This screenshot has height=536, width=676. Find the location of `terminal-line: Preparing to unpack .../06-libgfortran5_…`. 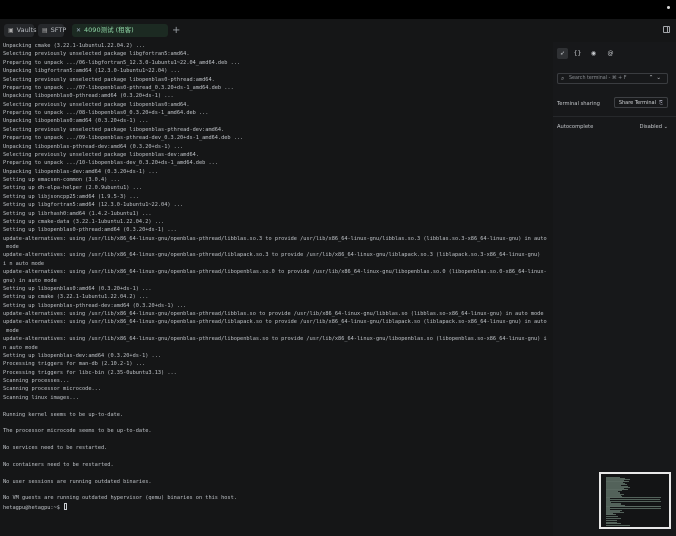

terminal-line: Preparing to unpack .../06-libgfortran5_… is located at coordinates (122, 62).